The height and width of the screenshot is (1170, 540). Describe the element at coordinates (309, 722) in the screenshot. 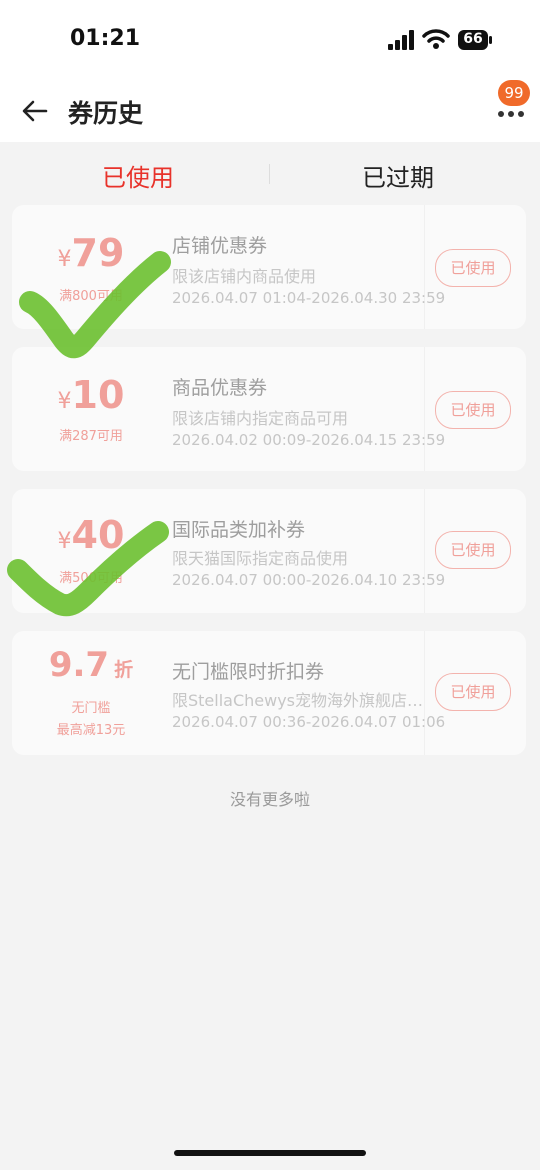

I see `coupon-period: 2026.04.07 00:36-2026.04.07 01:06` at that location.